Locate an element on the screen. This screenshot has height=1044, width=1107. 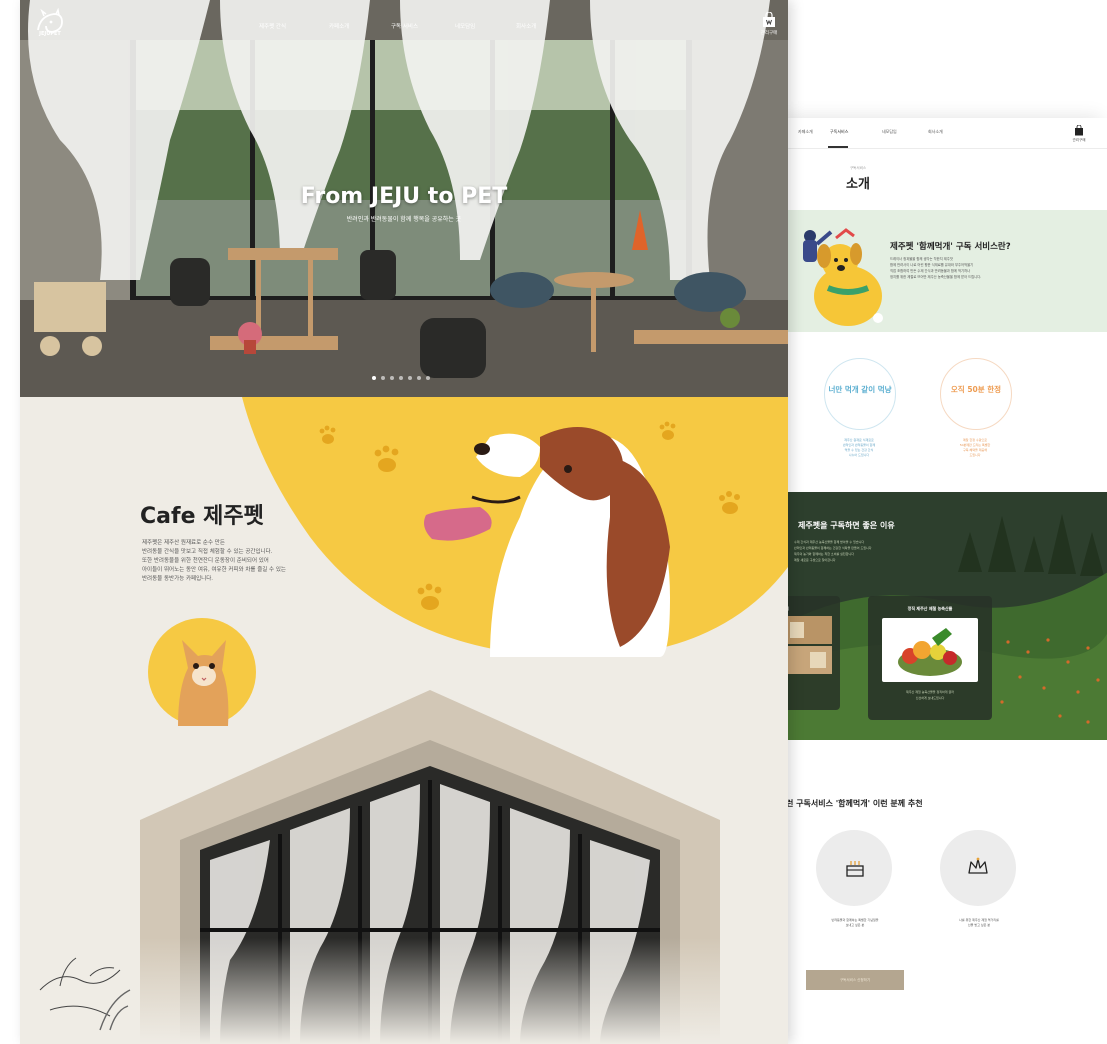
recommend-text-gift: 나를 위한 제주산 제철 먹거리를 선물 받고 싶은 분 is located at coordinates (979, 923).